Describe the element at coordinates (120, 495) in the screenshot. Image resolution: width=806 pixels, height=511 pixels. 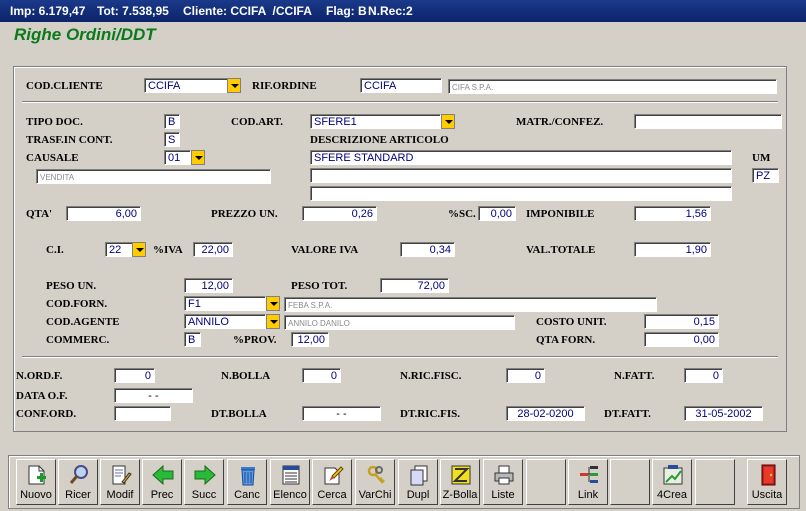
I see `modif-label: Modif` at that location.